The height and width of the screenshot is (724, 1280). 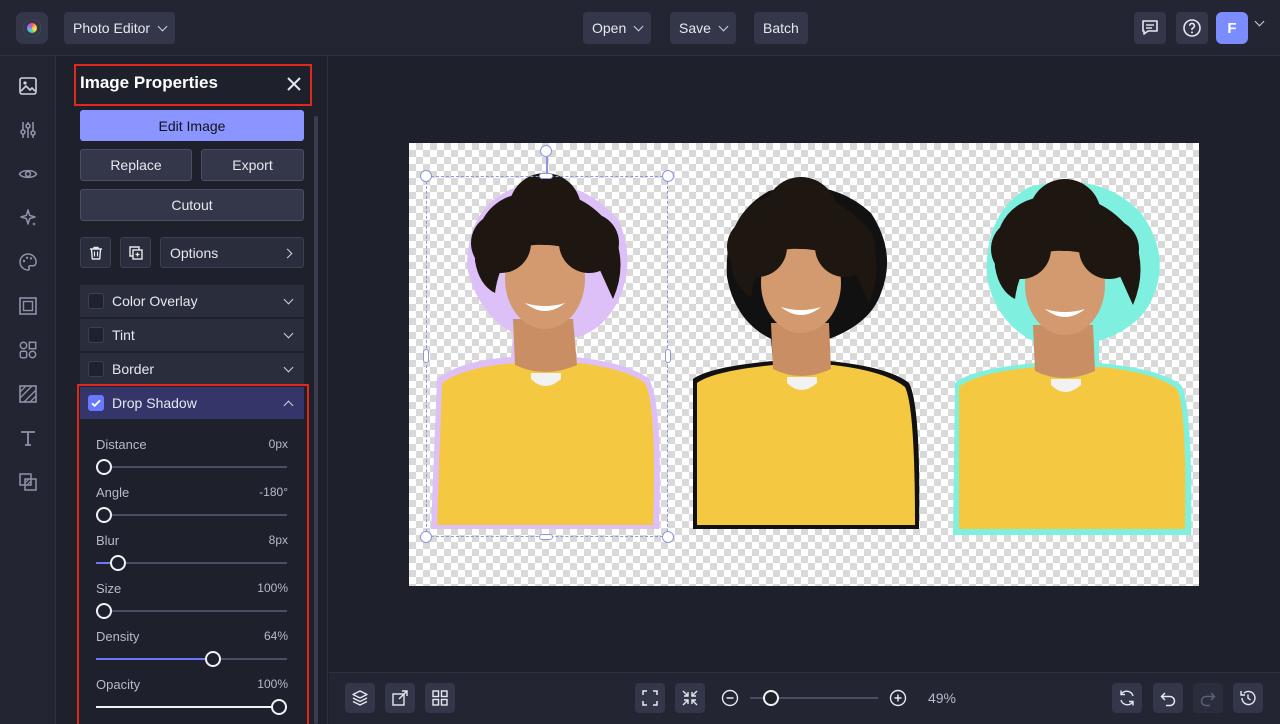 What do you see at coordinates (192, 335) in the screenshot?
I see `tint-accordion: Tint` at bounding box center [192, 335].